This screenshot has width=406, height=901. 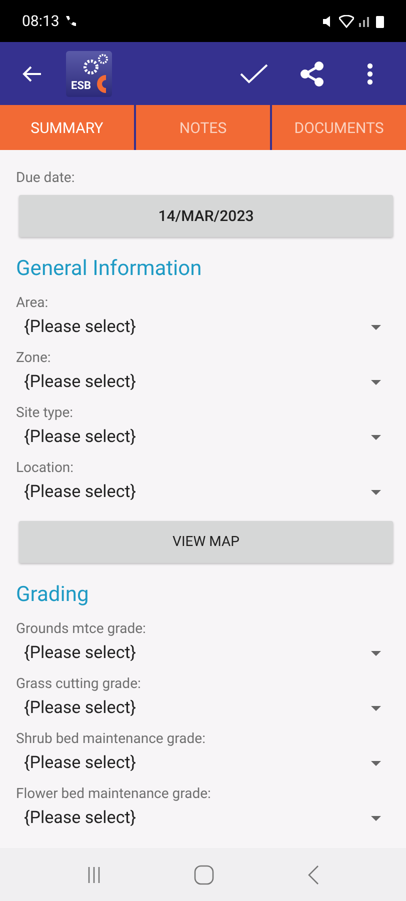 I want to click on call-icon, so click(x=71, y=21).